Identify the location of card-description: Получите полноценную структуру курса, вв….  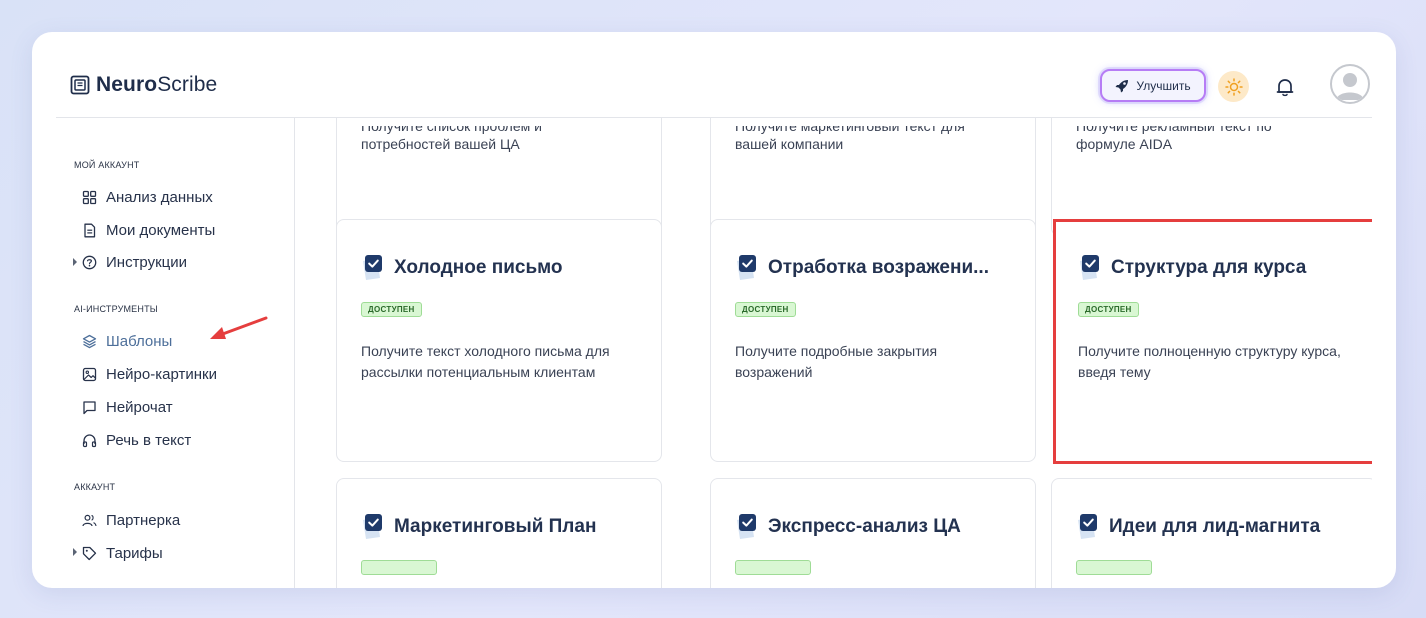
(1209, 361).